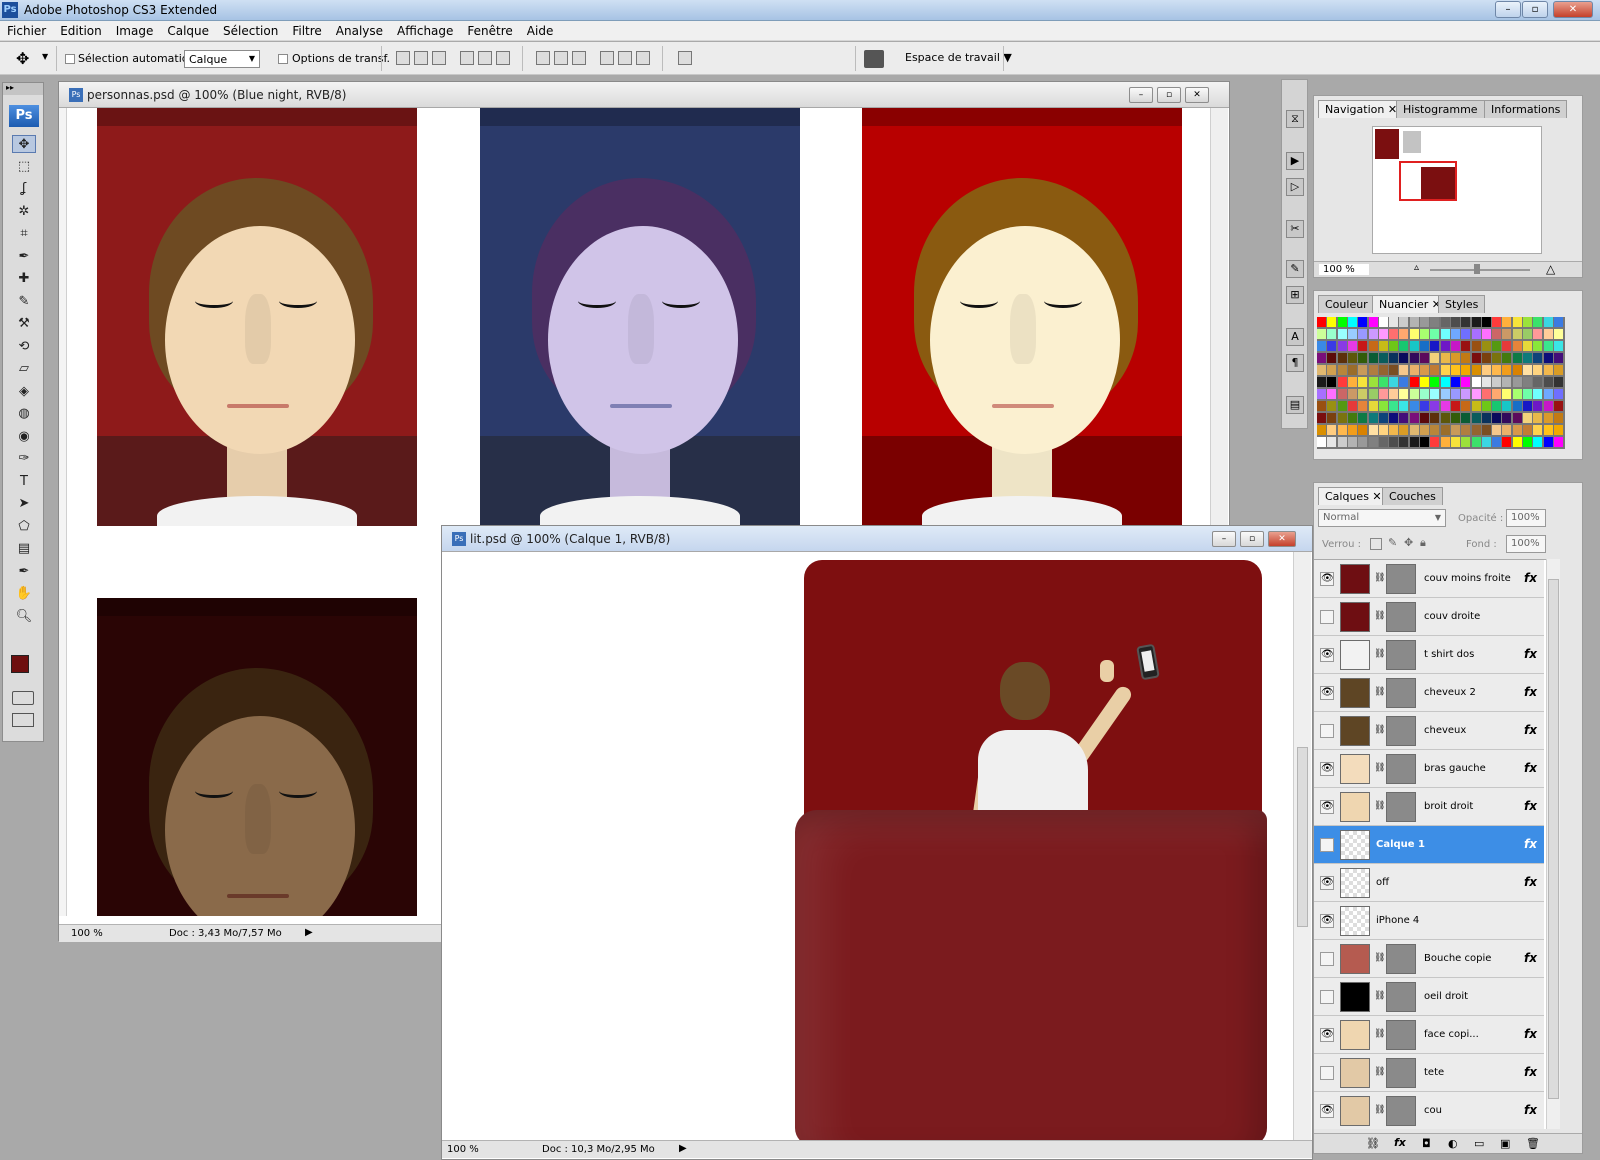  What do you see at coordinates (24, 482) in the screenshot?
I see `type-tool-icon: T` at bounding box center [24, 482].